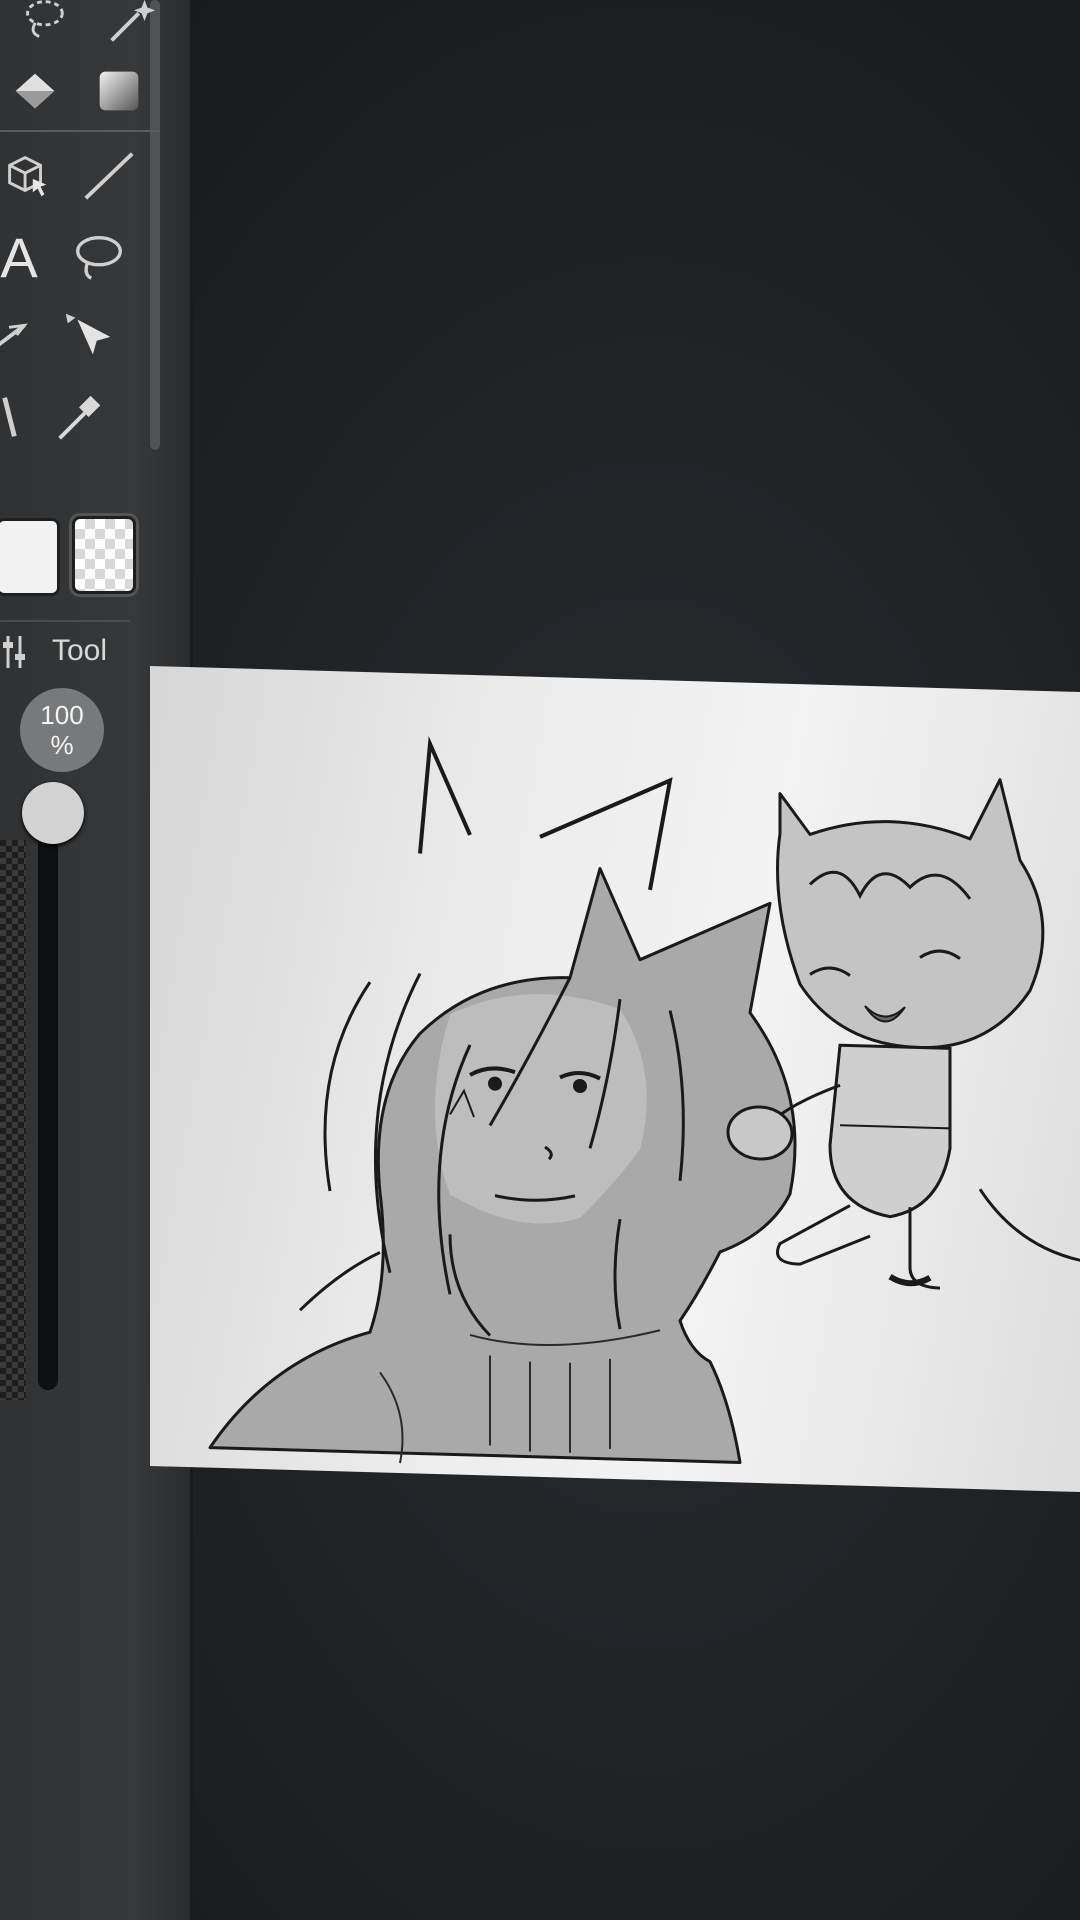  What do you see at coordinates (79, 417) in the screenshot?
I see `eyedropper-icon` at bounding box center [79, 417].